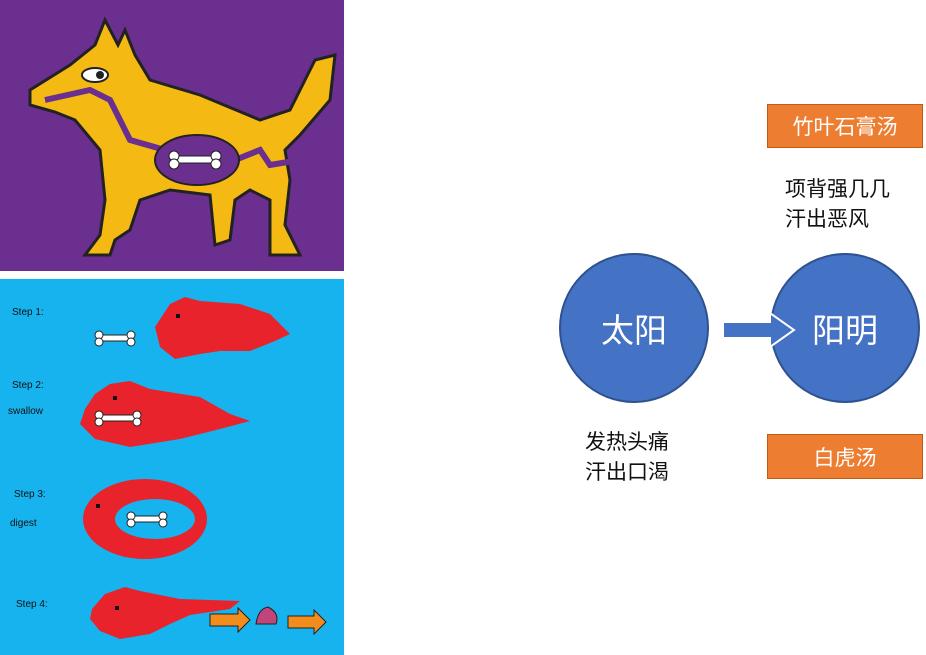 This screenshot has height=655, width=926. What do you see at coordinates (115, 338) in the screenshot?
I see `bone-icon` at bounding box center [115, 338].